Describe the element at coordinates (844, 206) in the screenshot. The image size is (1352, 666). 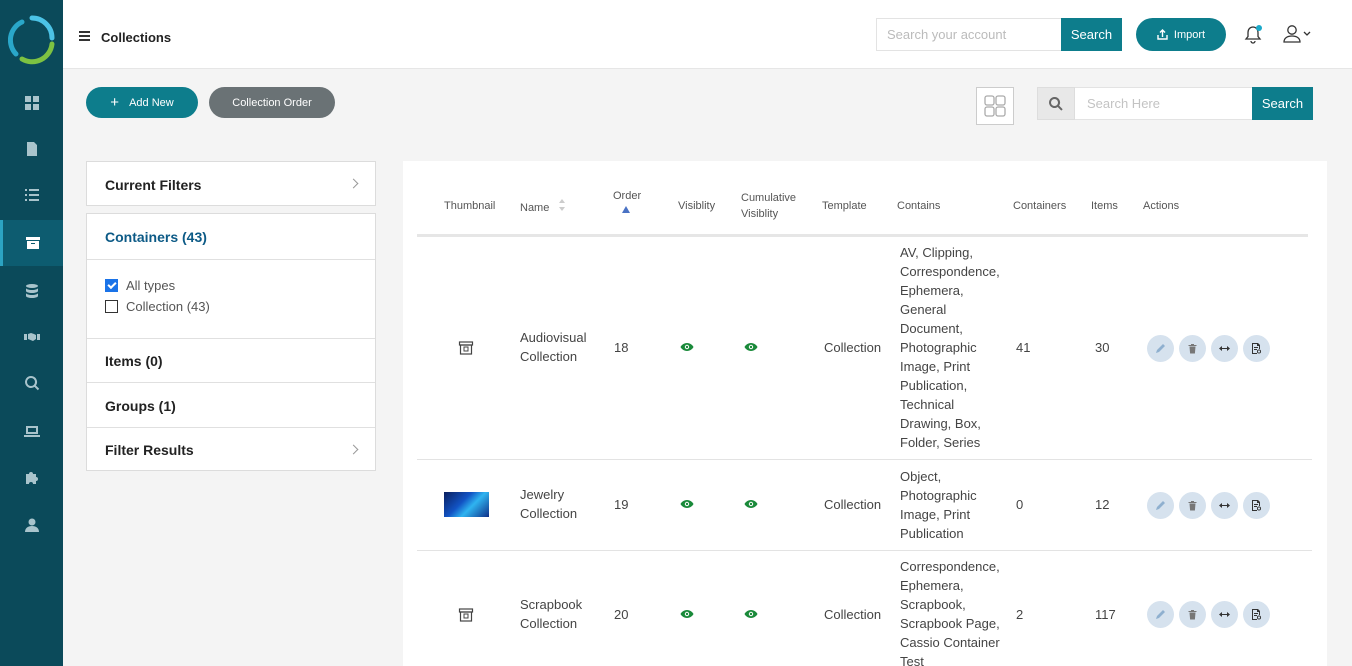
I see `header-template: Template` at that location.